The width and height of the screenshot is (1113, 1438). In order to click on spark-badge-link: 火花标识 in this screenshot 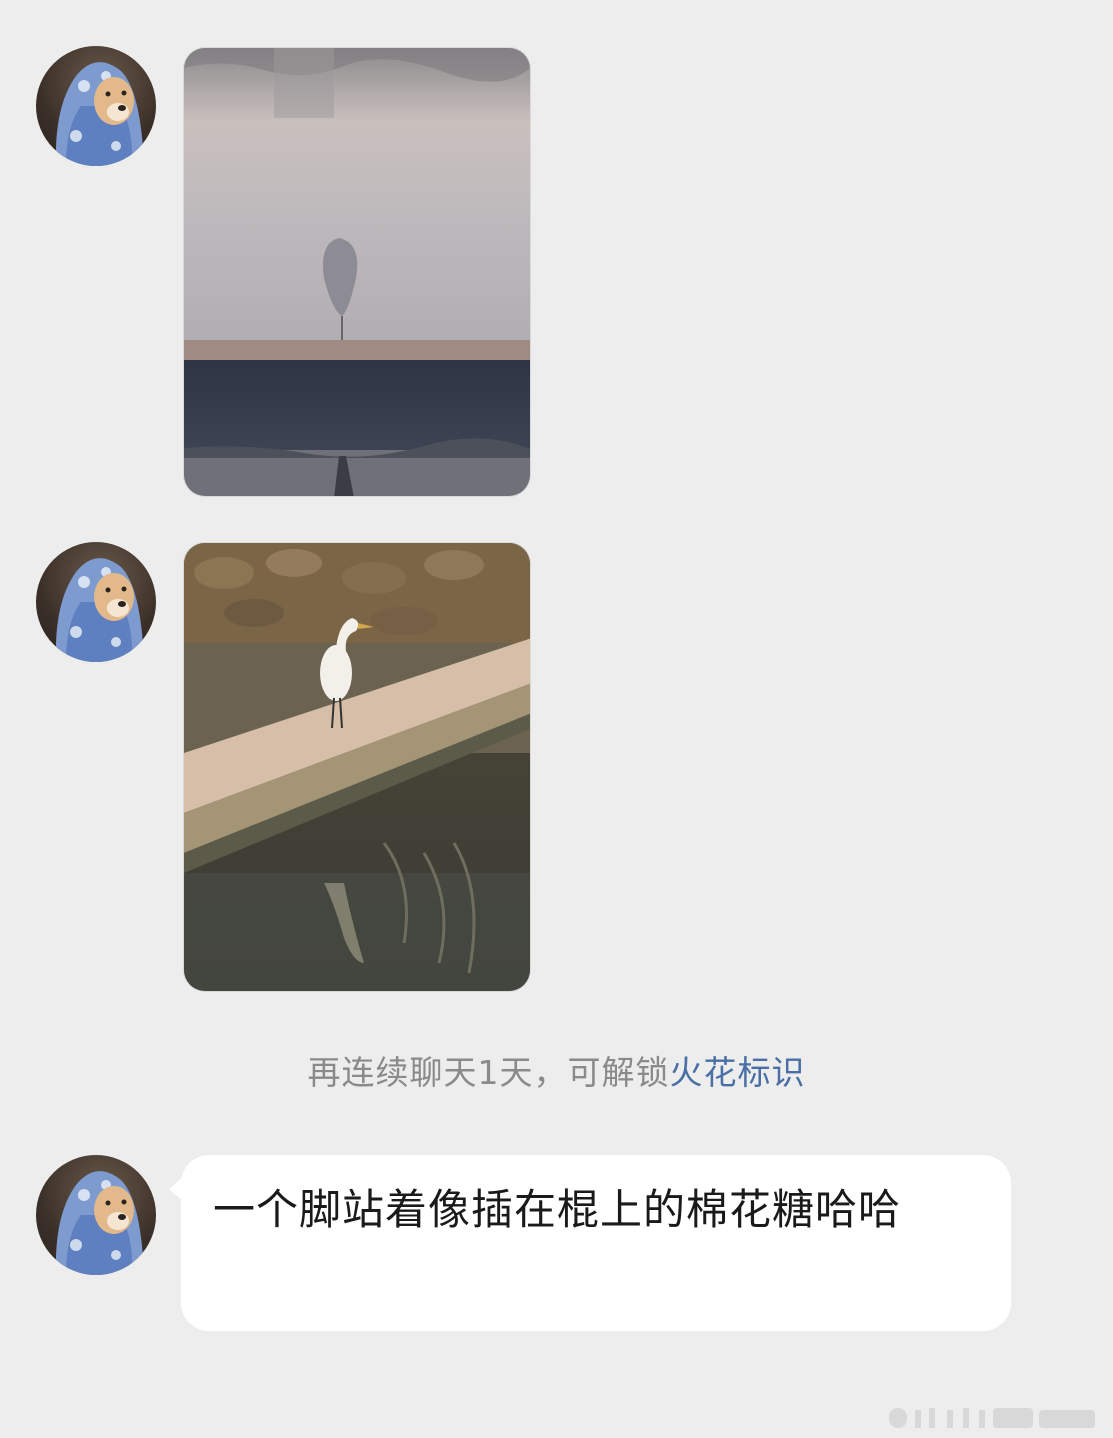, I will do `click(738, 1072)`.